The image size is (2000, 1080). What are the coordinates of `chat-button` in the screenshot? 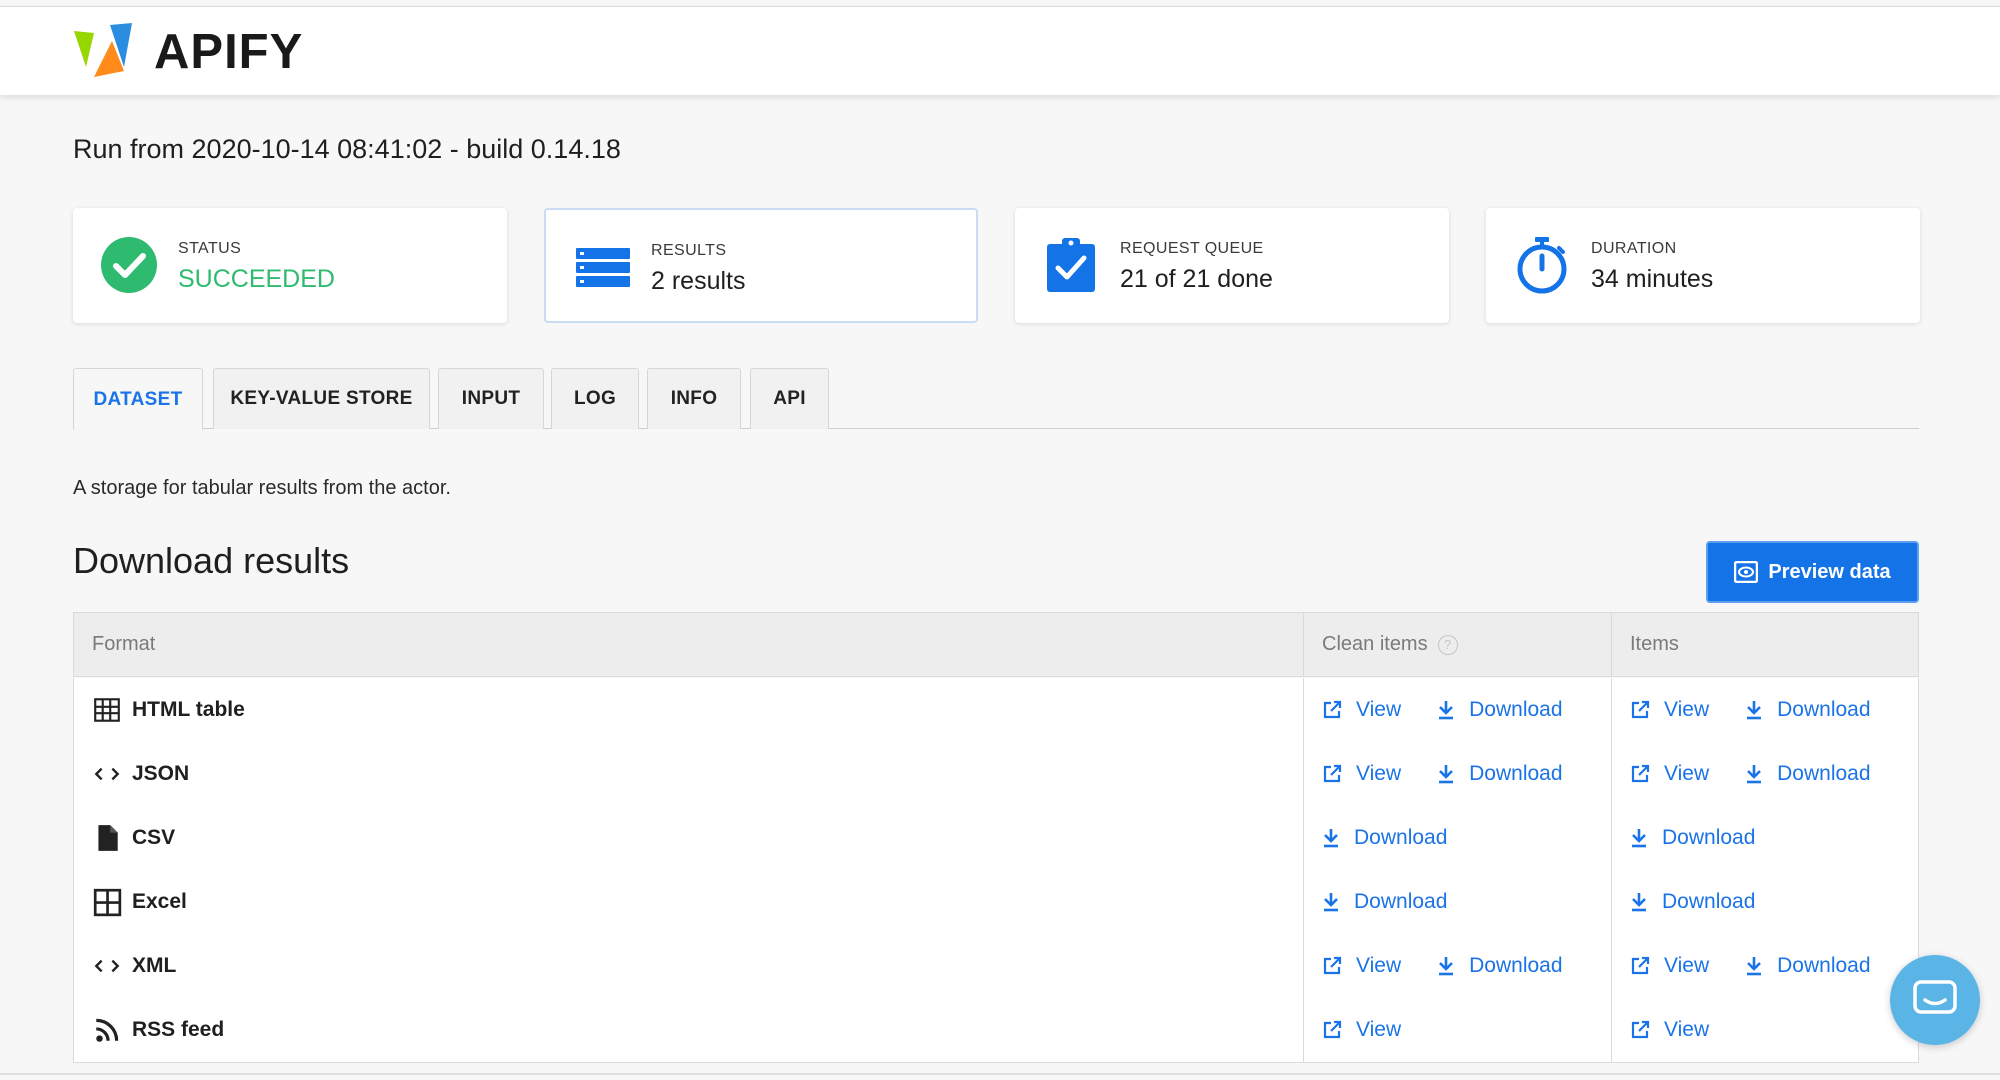 It's located at (1935, 1000).